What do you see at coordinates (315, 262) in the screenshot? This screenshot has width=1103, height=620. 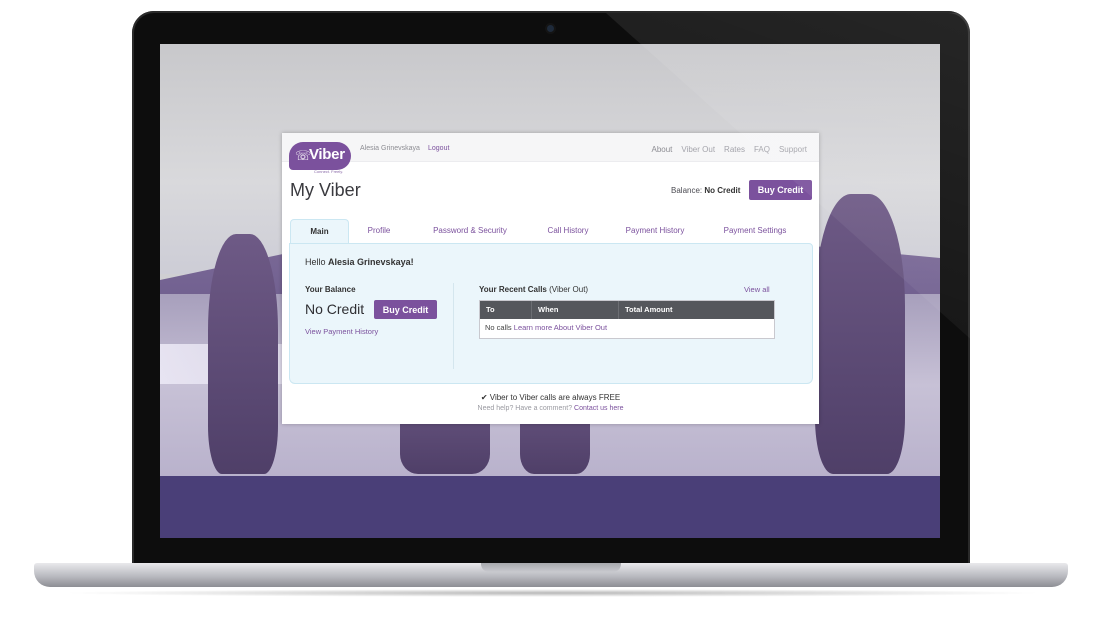 I see `greeting-prefix: Hello` at bounding box center [315, 262].